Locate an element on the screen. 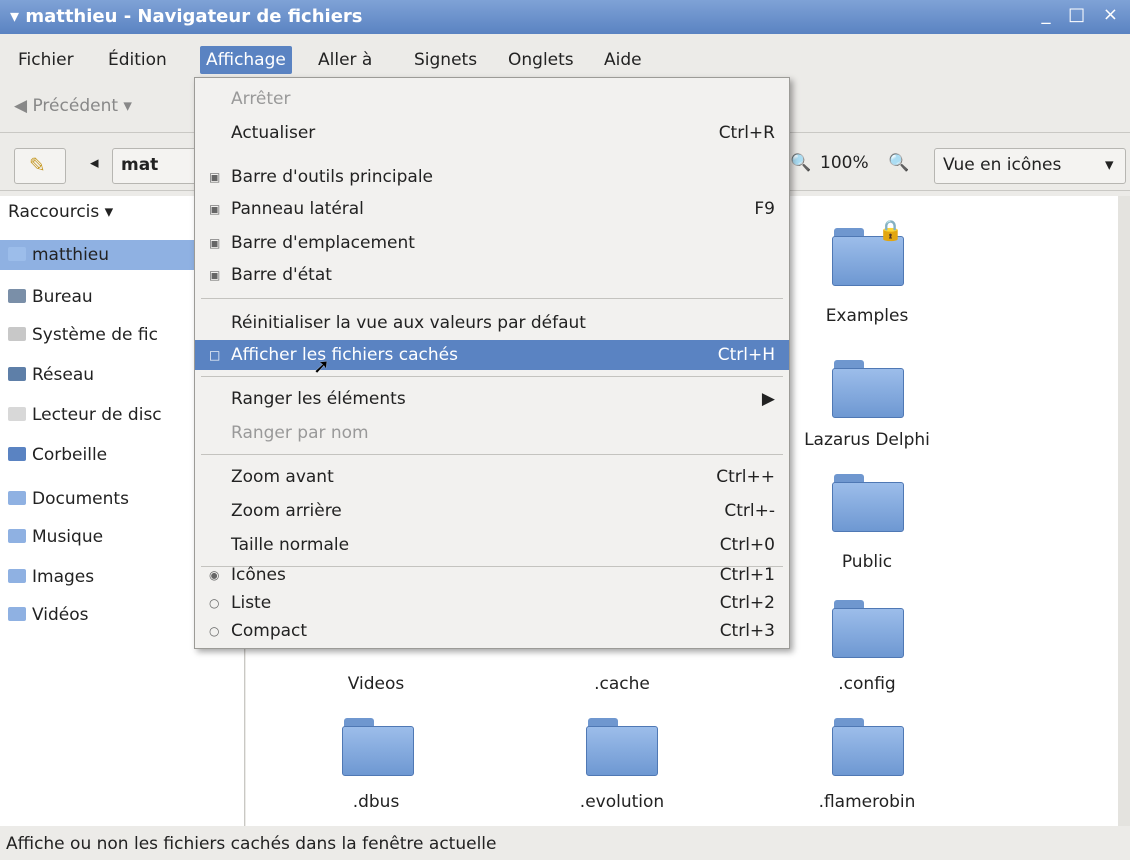  window-controls: _ □ × is located at coordinates (1082, 14).